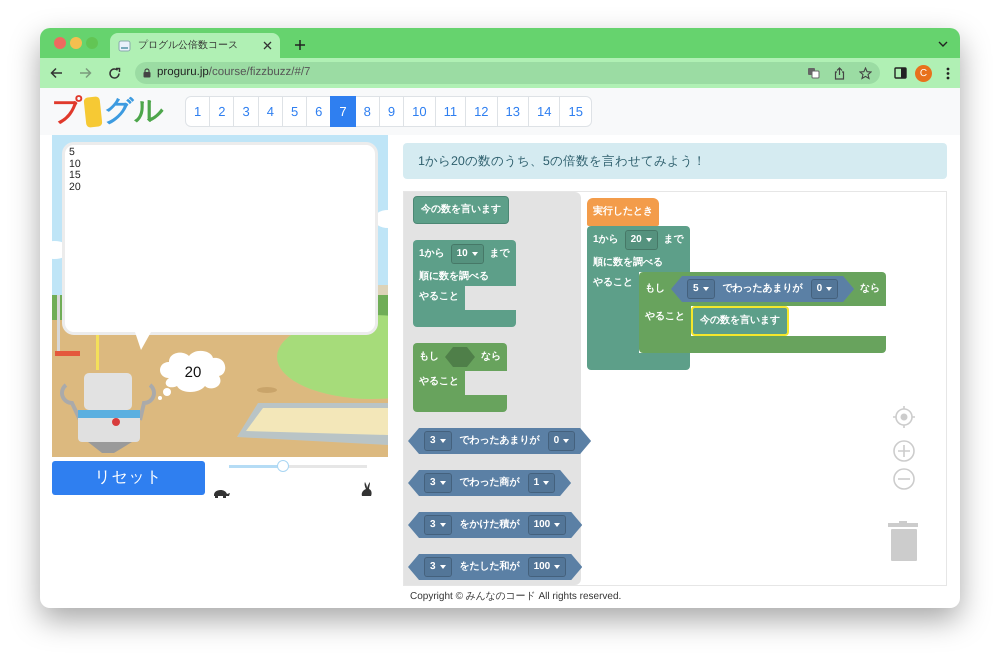 This screenshot has height=663, width=1000. Describe the element at coordinates (701, 289) in the screenshot. I see `dropdown: 5` at that location.